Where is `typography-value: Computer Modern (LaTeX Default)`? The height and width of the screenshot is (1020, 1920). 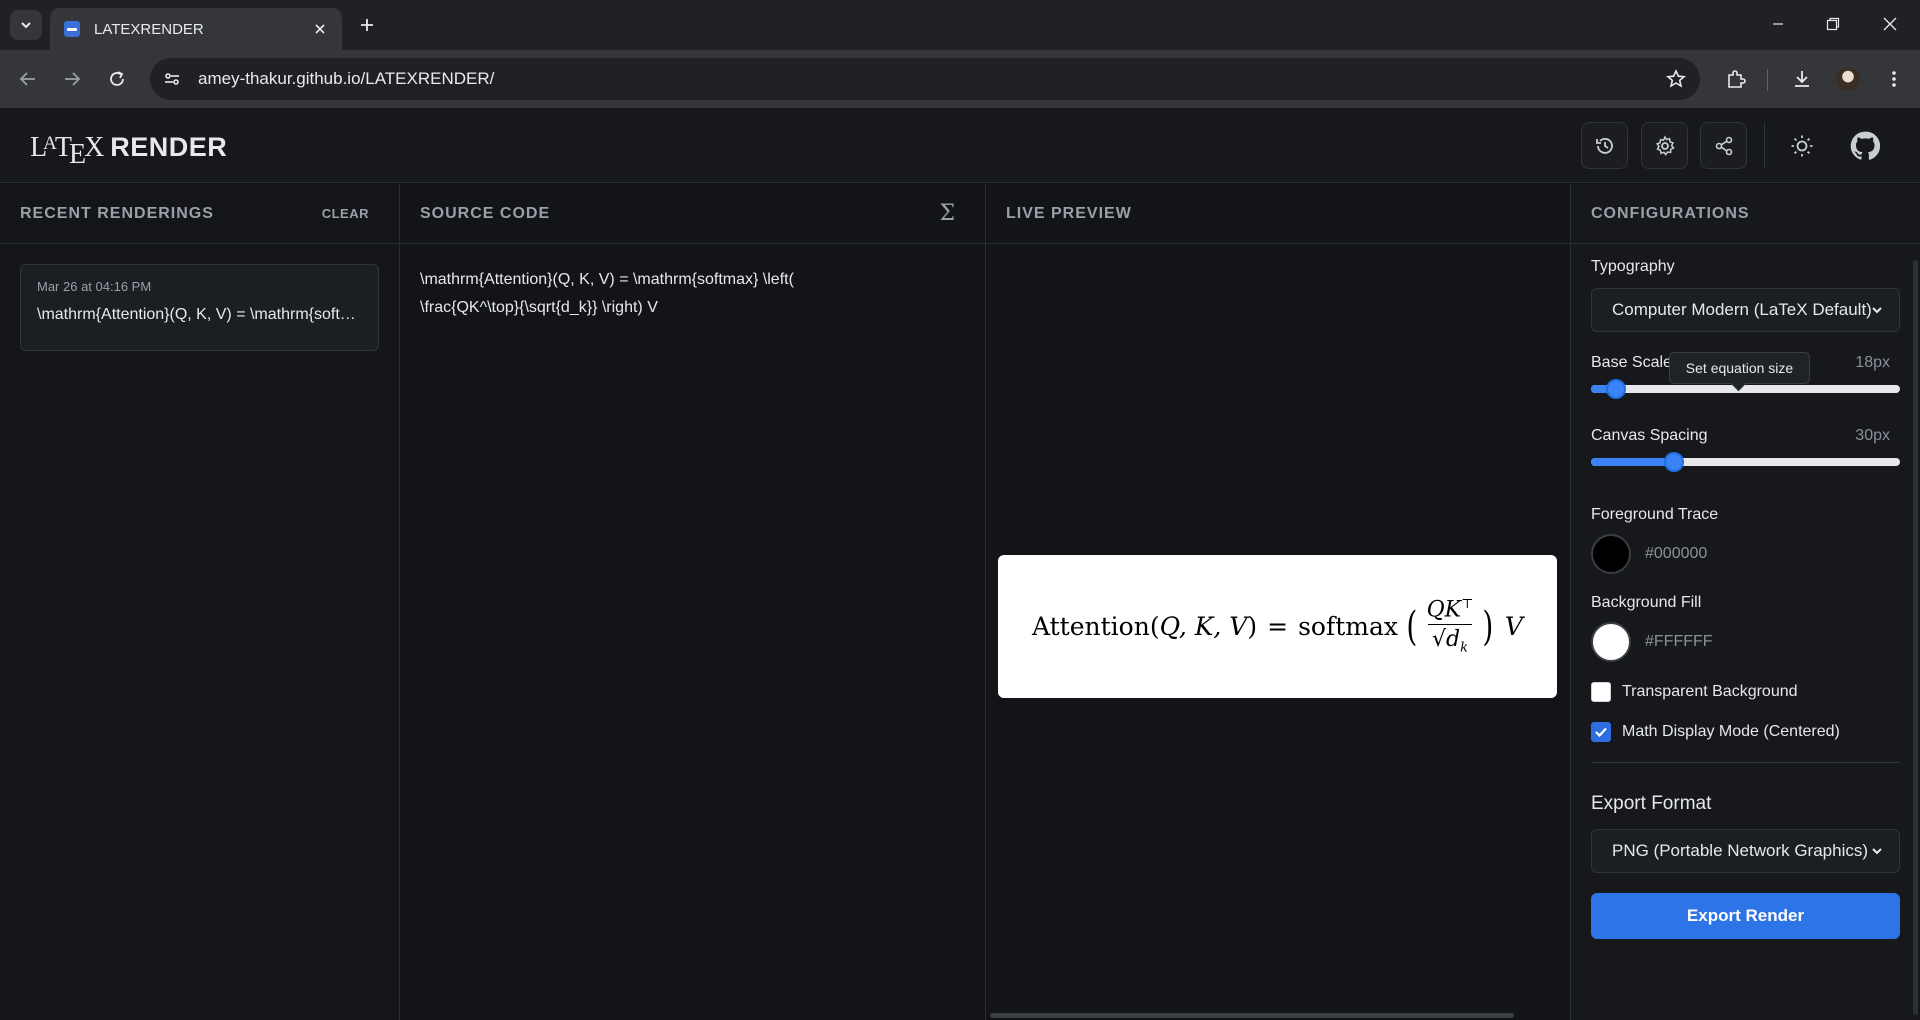 typography-value: Computer Modern (LaTeX Default) is located at coordinates (1741, 309).